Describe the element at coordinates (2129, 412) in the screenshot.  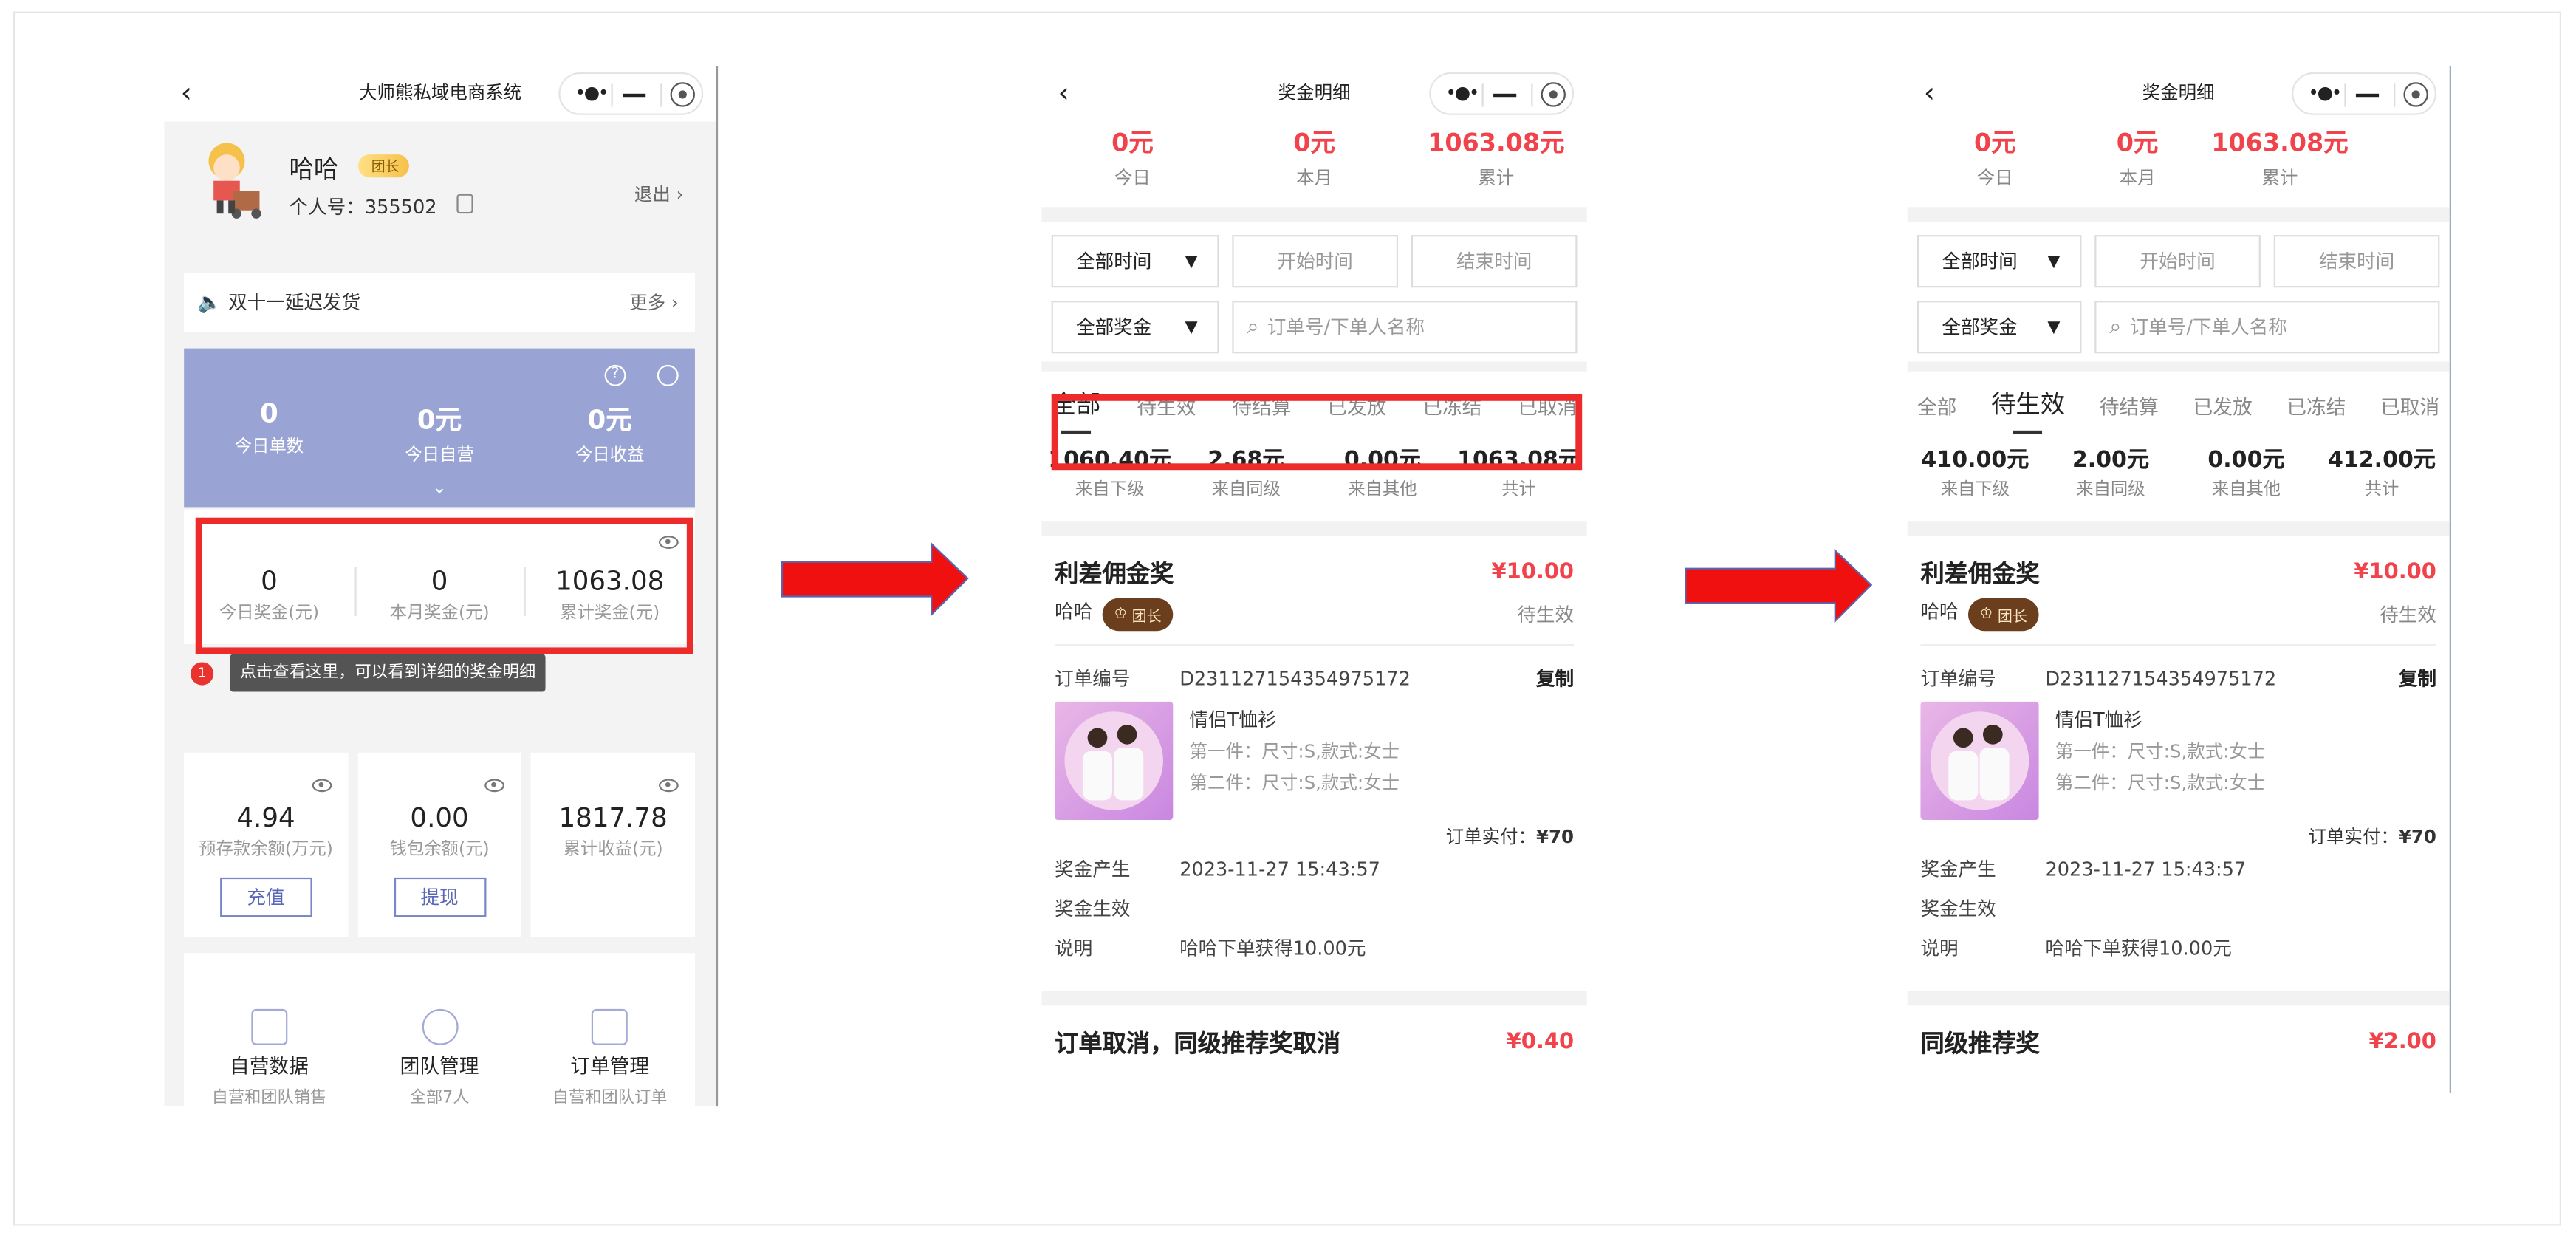
I see `tab-unsettled: 待结算` at that location.